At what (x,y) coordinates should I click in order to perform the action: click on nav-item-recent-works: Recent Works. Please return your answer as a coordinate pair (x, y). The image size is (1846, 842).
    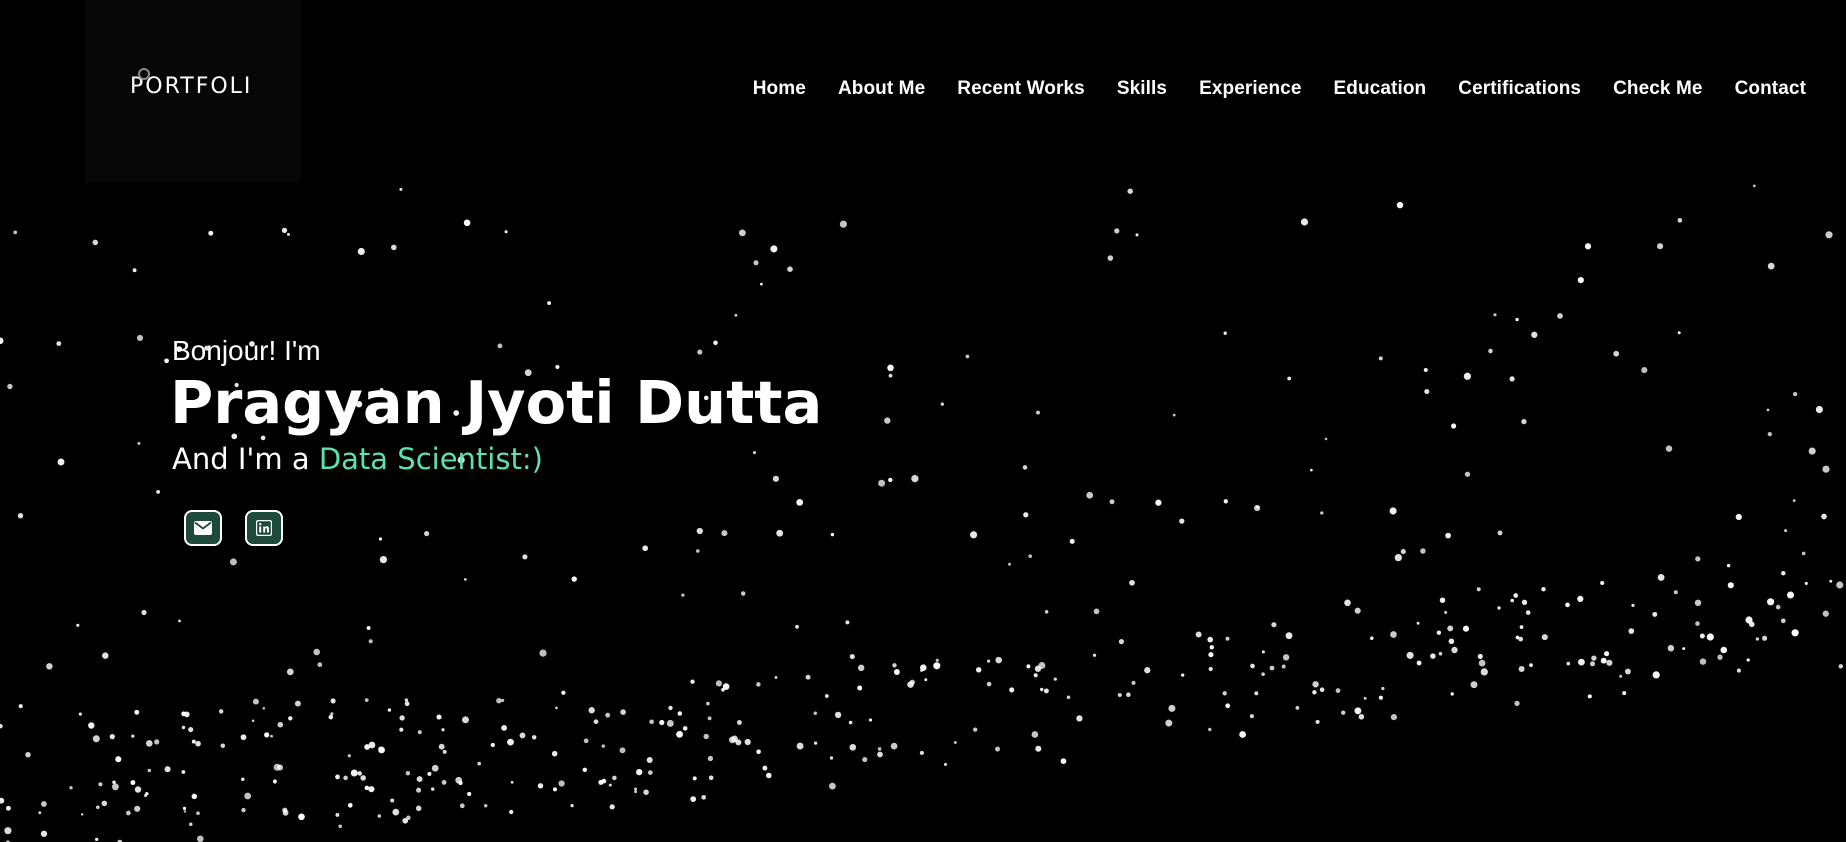
    Looking at the image, I should click on (1021, 89).